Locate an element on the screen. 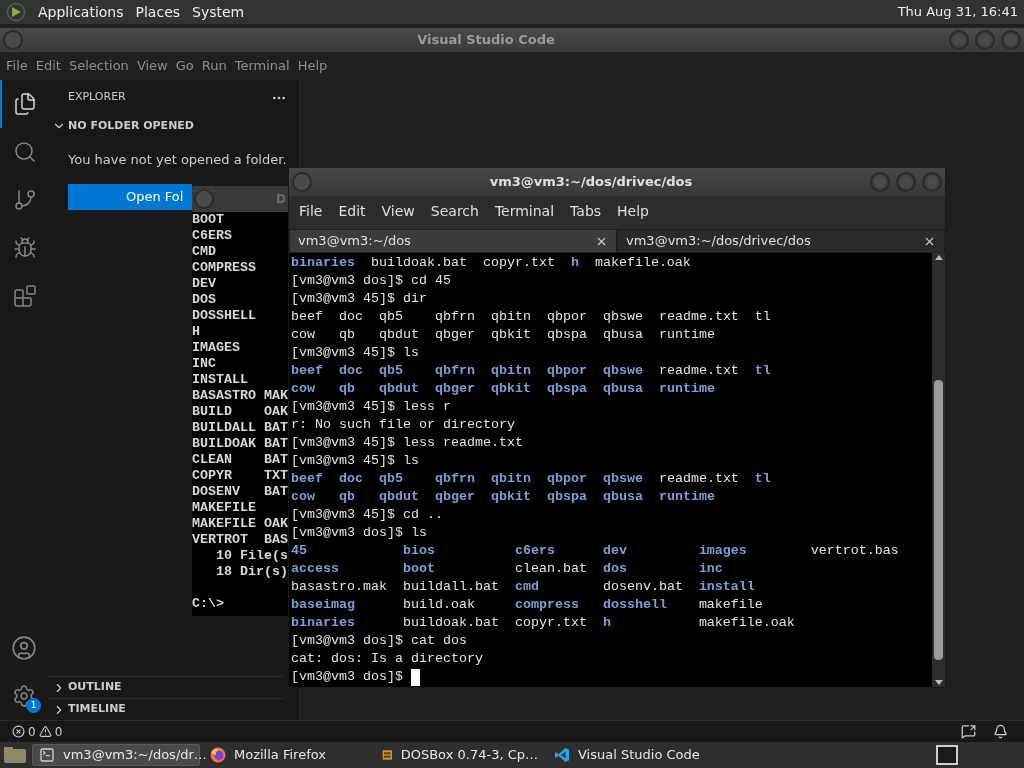  panel-menu: Places is located at coordinates (158, 12).